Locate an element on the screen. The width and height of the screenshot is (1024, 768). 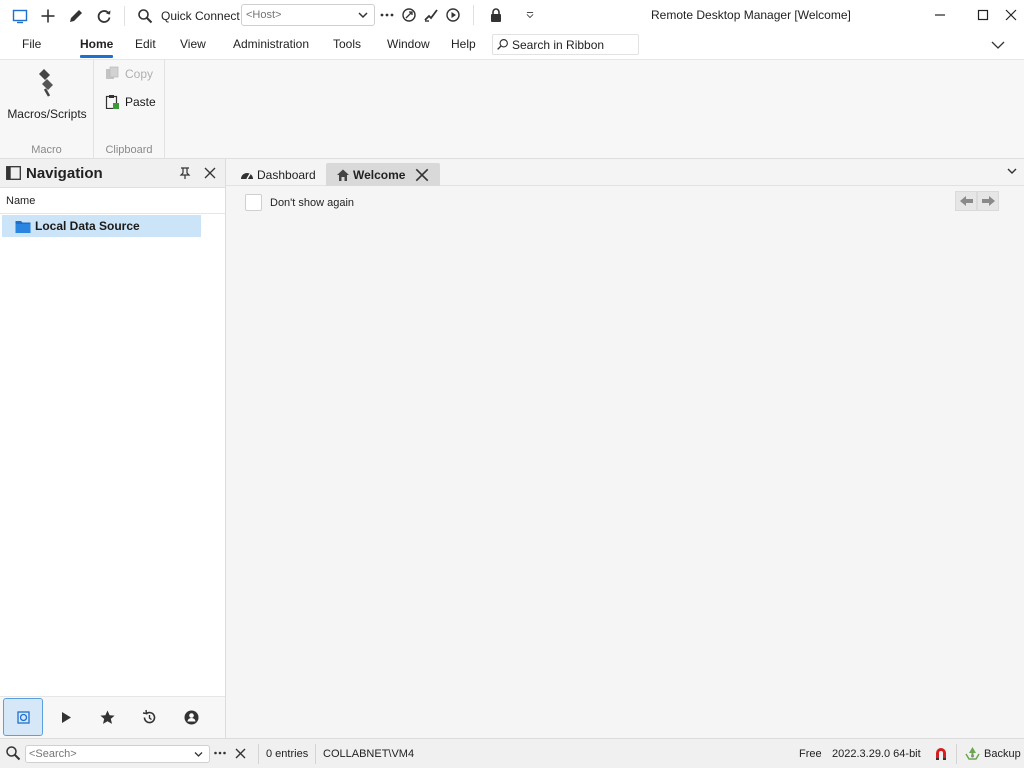
add-icon is located at coordinates (48, 16).